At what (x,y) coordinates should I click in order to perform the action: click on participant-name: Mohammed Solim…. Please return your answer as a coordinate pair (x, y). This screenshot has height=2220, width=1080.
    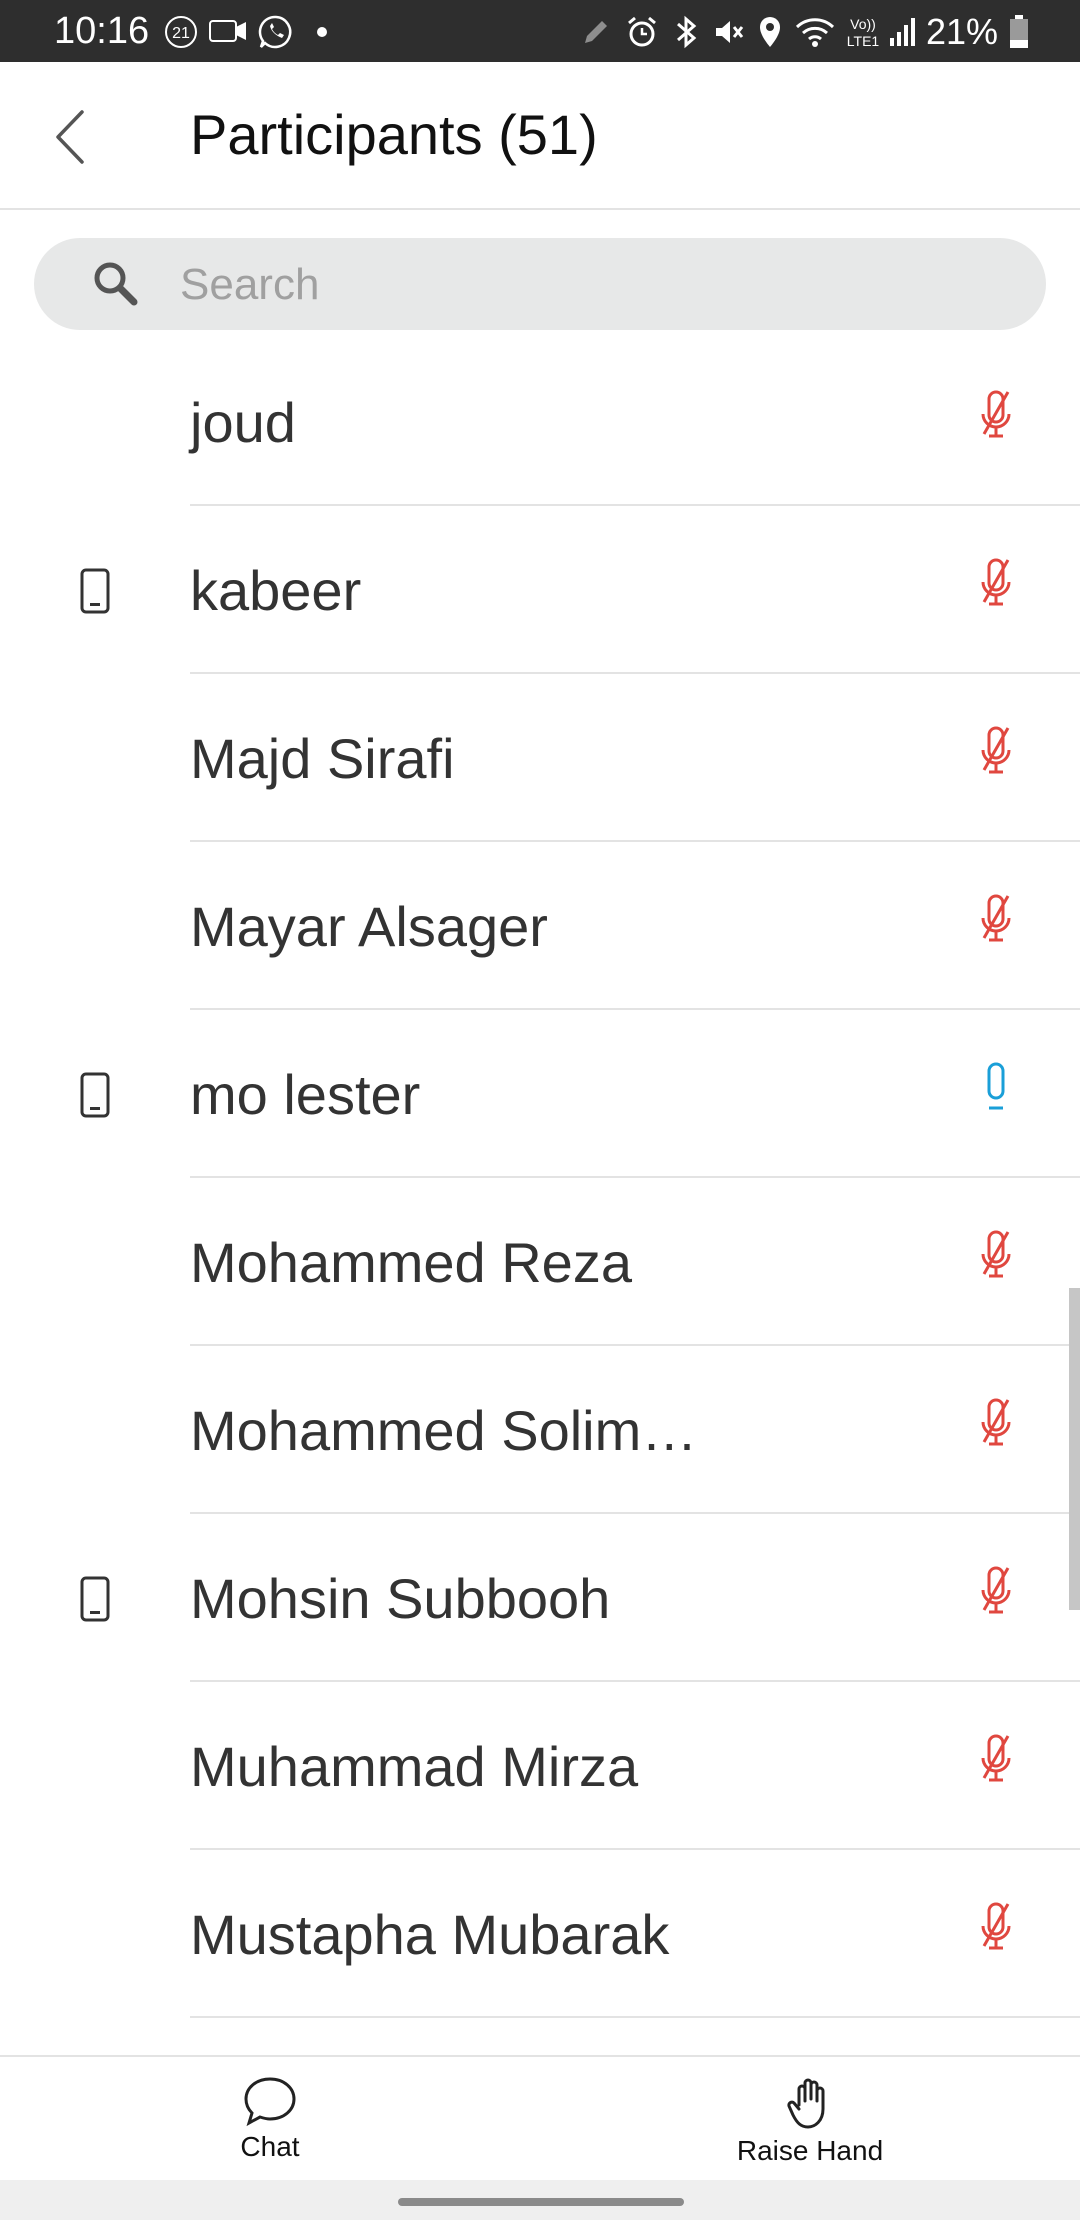
    Looking at the image, I should click on (444, 1430).